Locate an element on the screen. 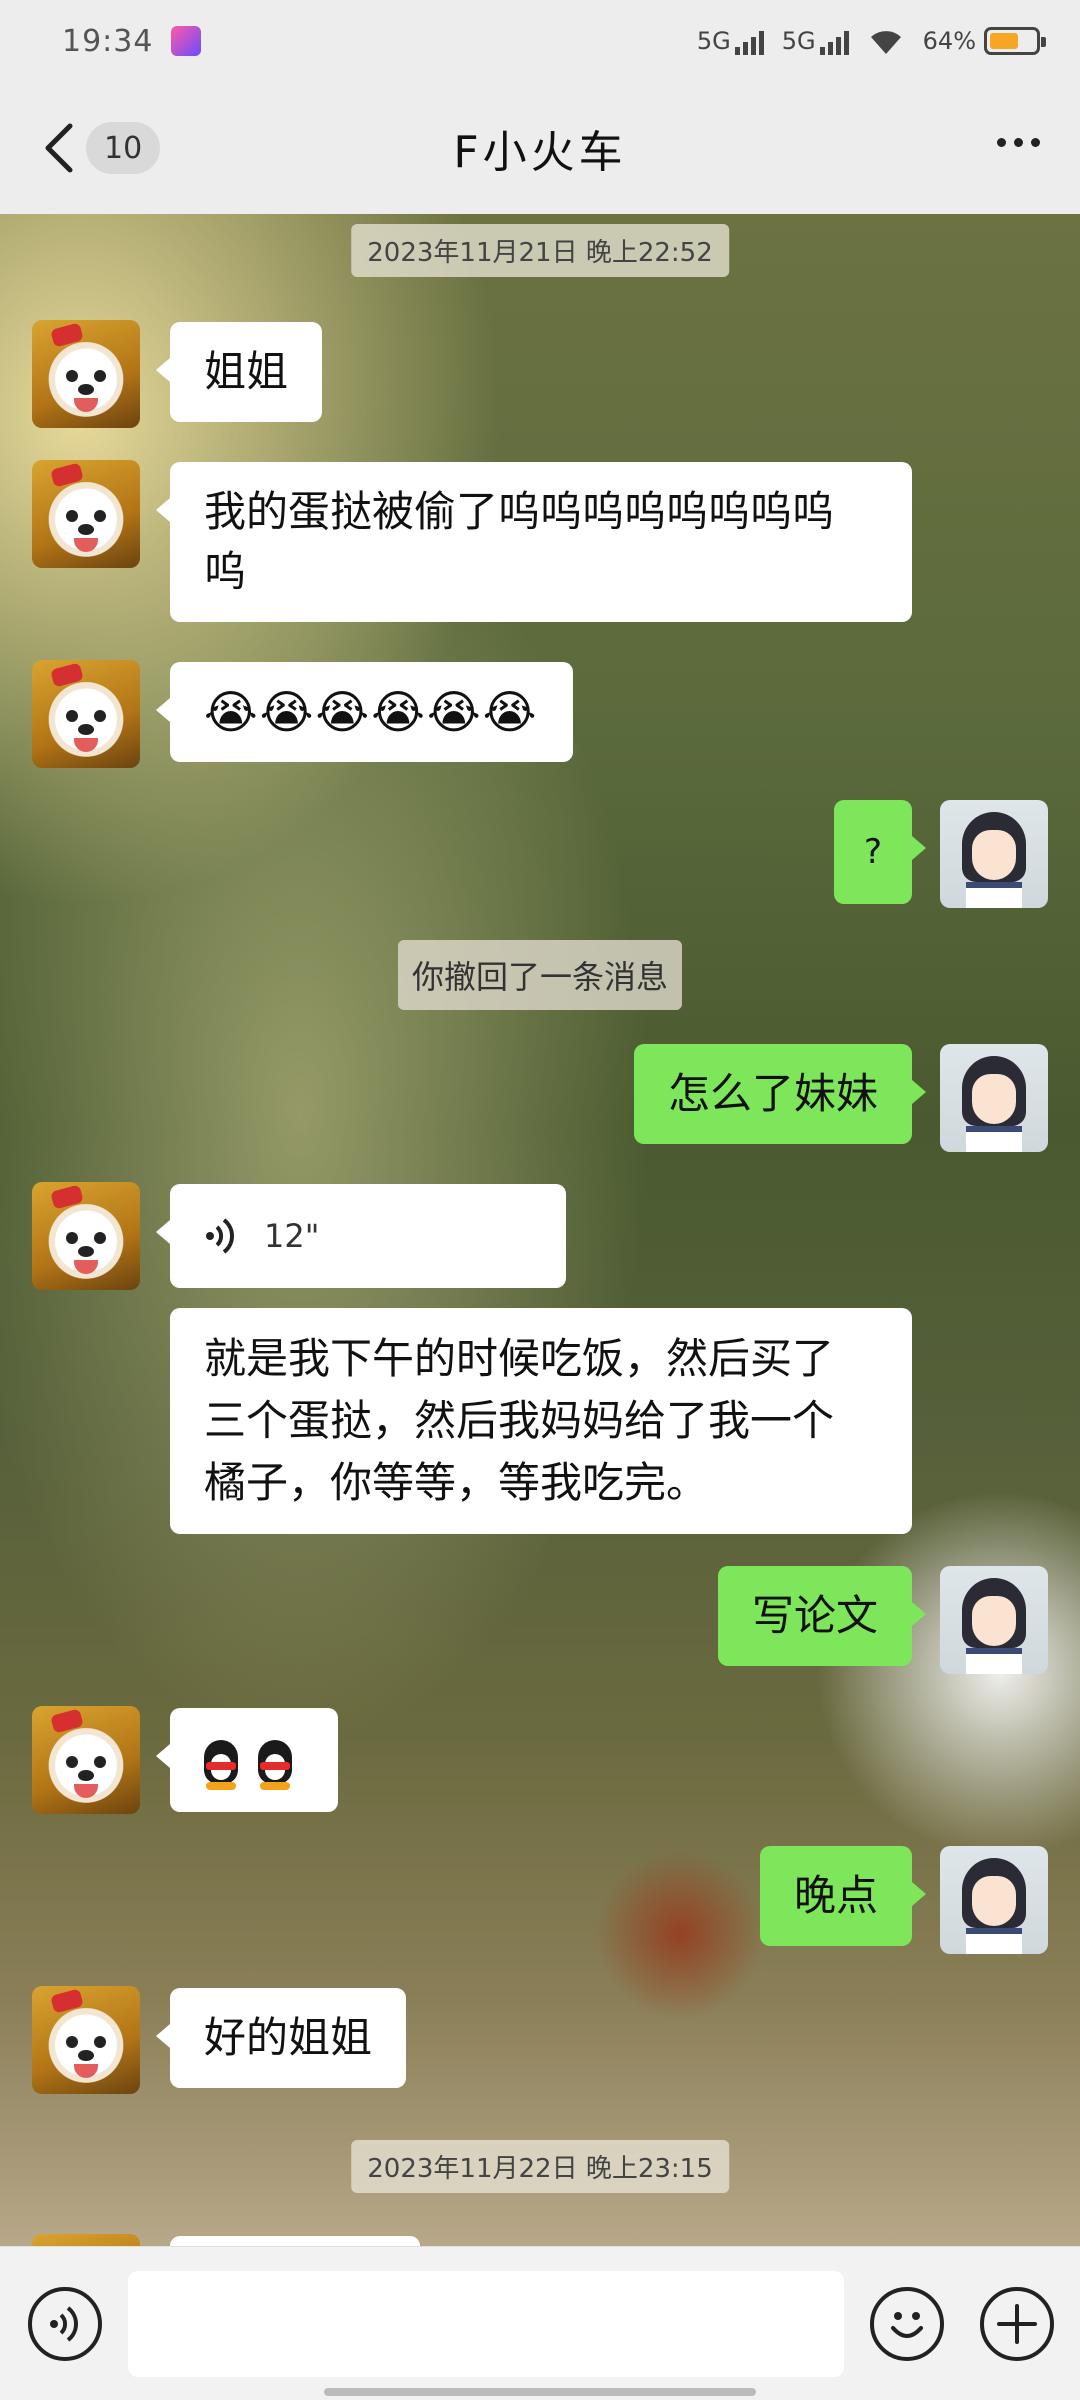 This screenshot has width=1080, height=2400. outgoing-message: 晚点 is located at coordinates (843, 1896).